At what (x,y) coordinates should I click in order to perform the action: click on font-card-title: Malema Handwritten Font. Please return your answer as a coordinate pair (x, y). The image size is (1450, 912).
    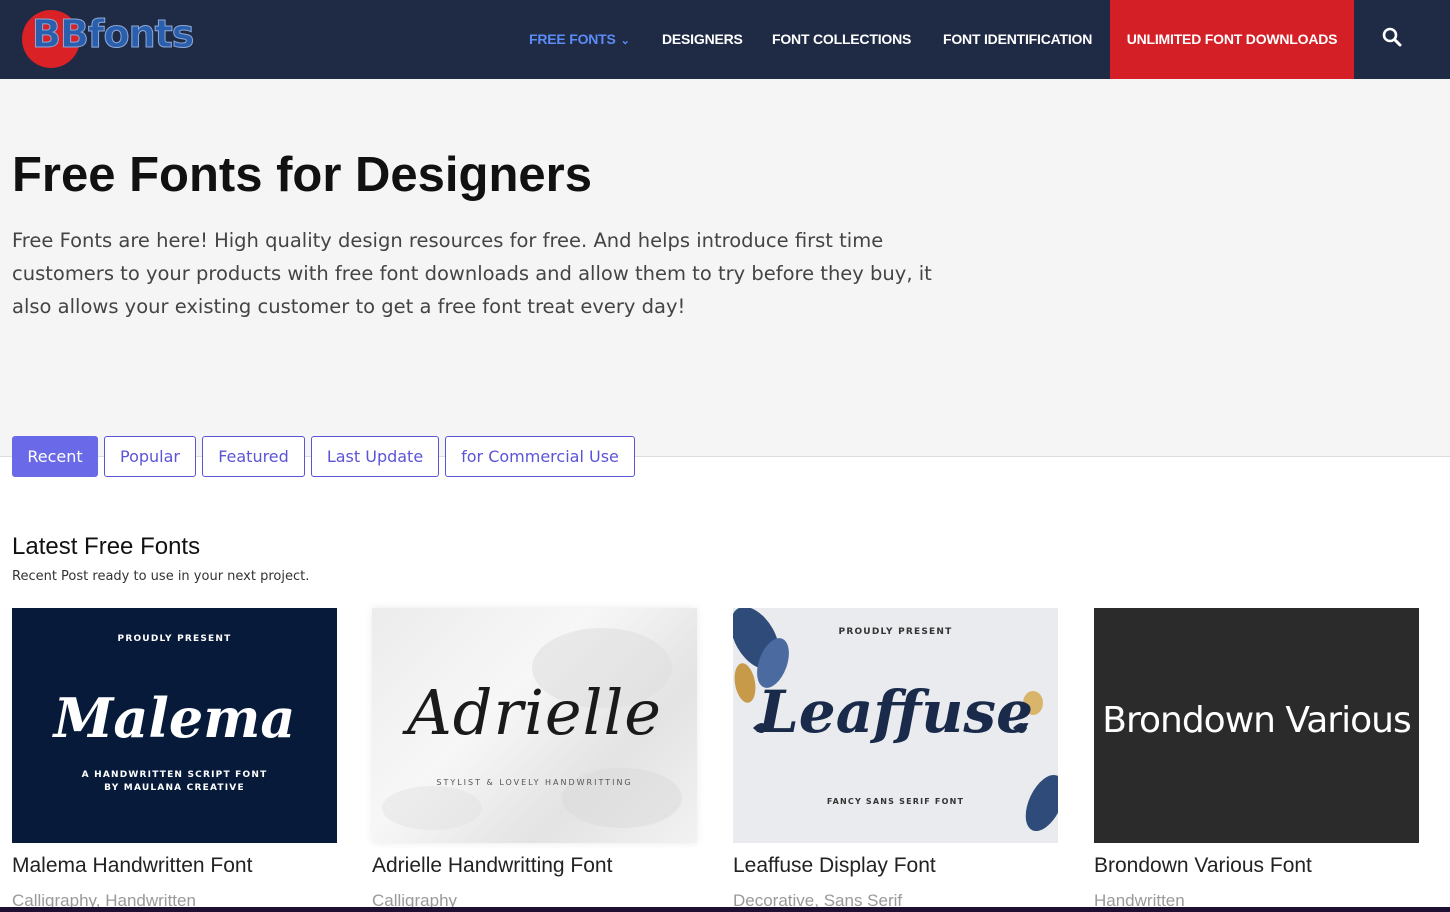
    Looking at the image, I should click on (132, 866).